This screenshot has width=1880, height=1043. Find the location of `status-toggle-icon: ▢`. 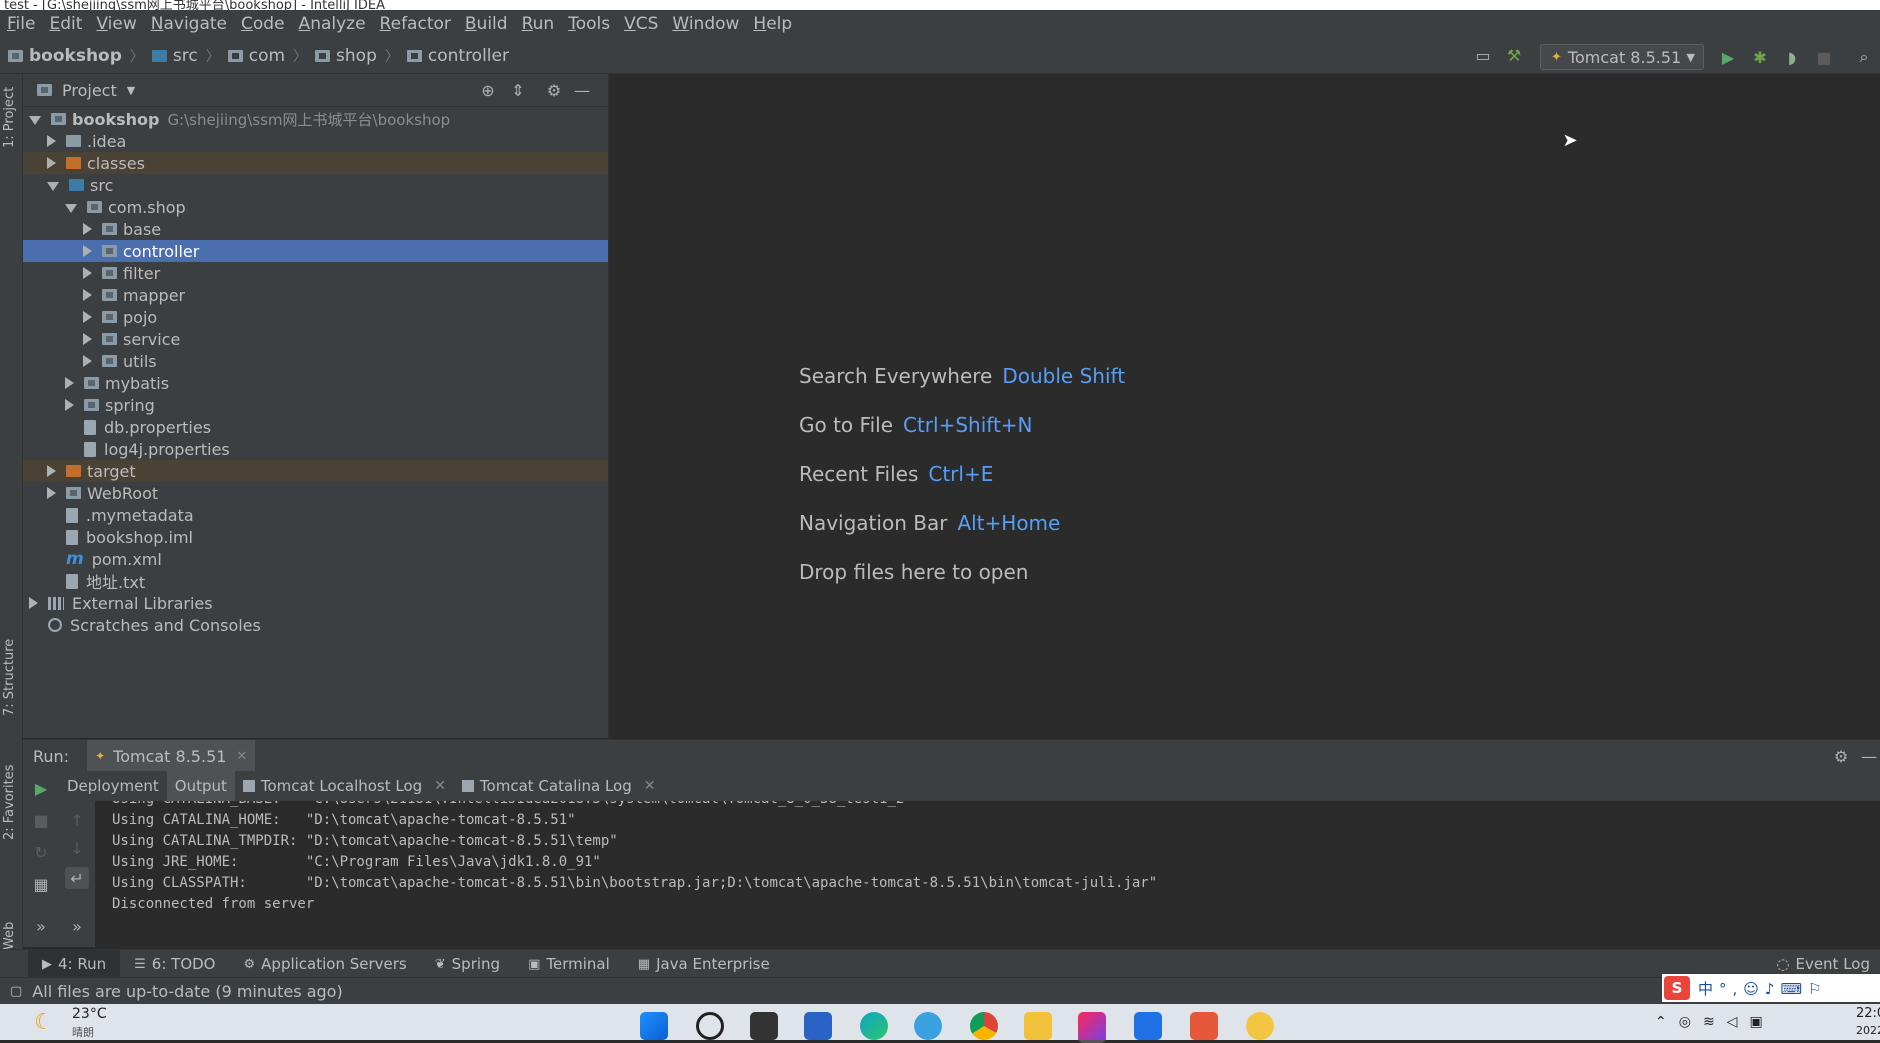

status-toggle-icon: ▢ is located at coordinates (16, 991).